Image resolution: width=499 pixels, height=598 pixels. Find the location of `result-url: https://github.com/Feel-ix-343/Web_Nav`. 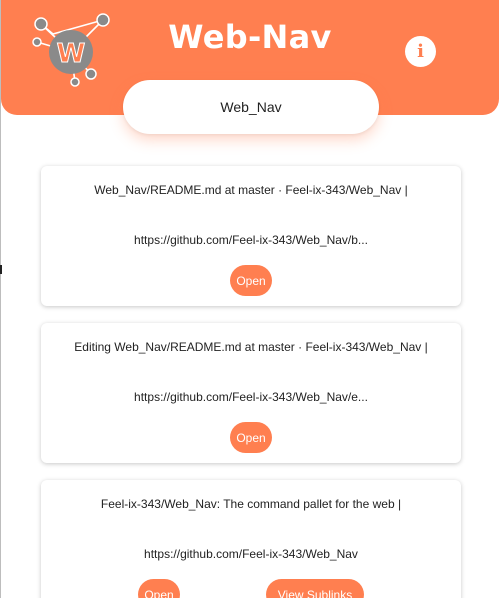

result-url: https://github.com/Feel-ix-343/Web_Nav is located at coordinates (251, 554).